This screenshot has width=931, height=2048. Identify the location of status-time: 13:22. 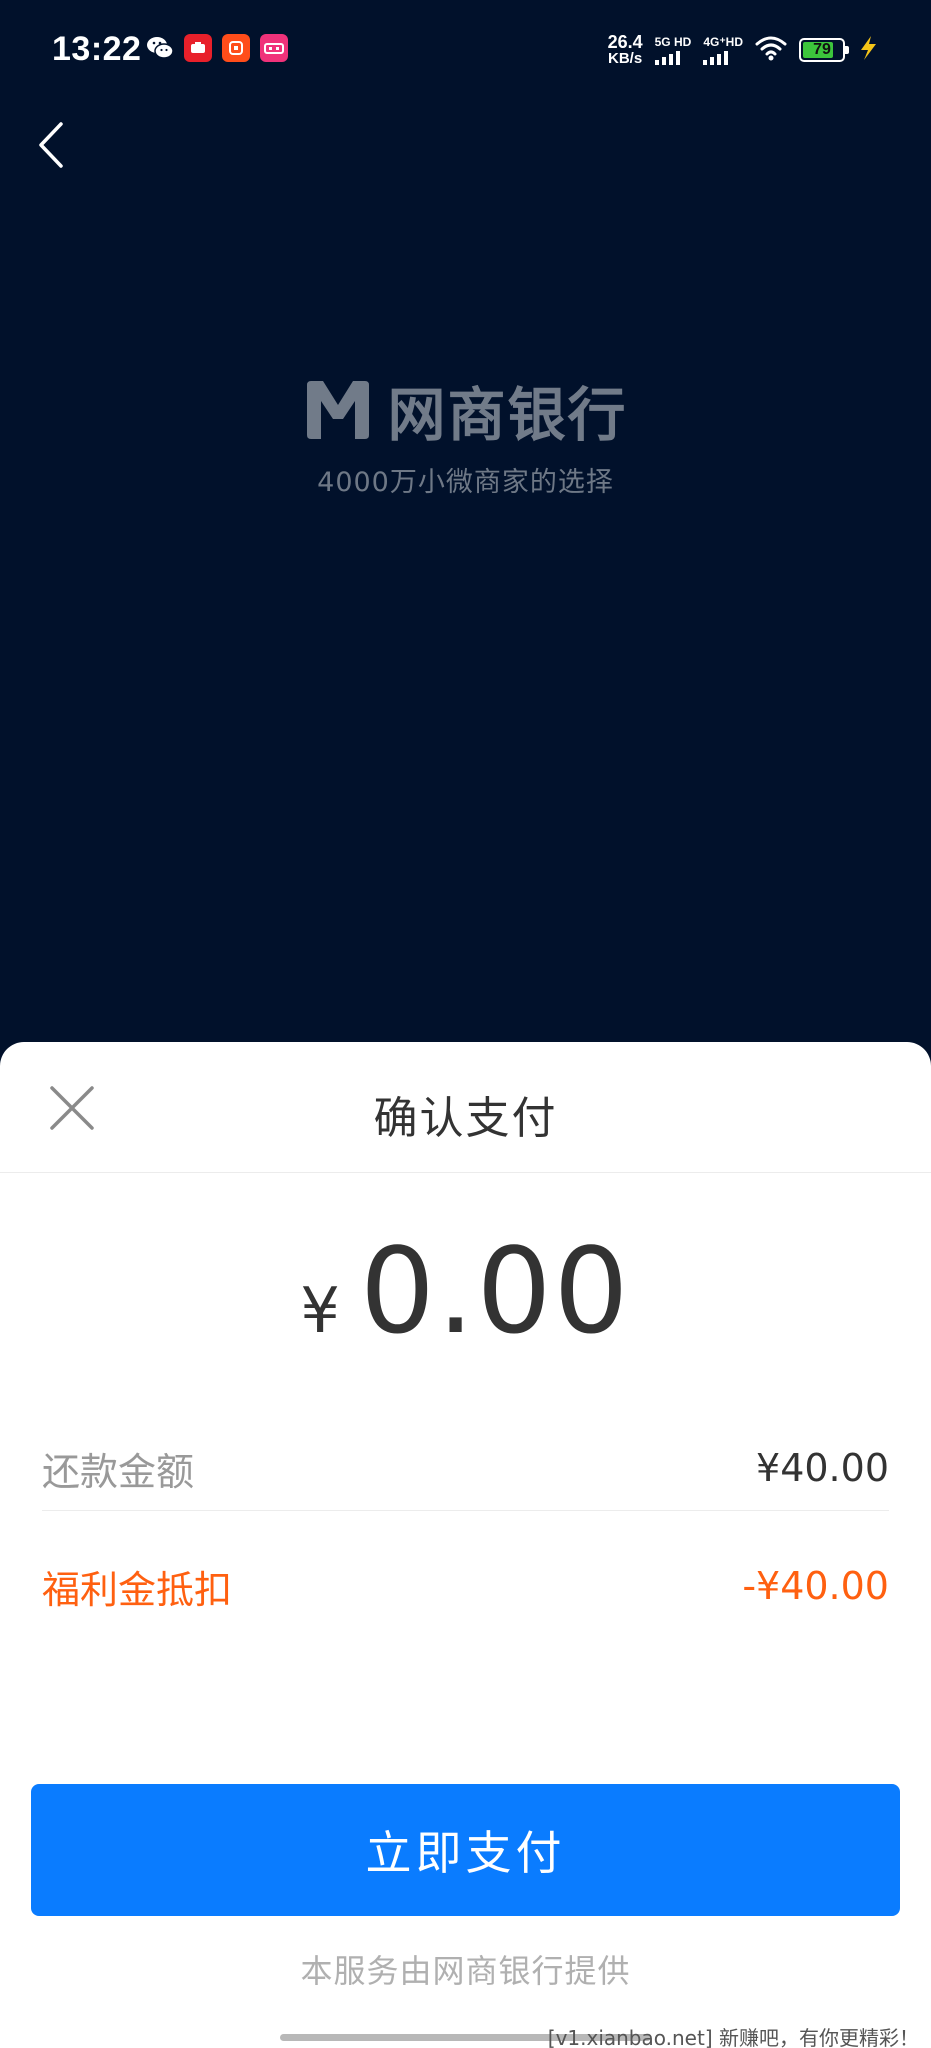
(97, 49).